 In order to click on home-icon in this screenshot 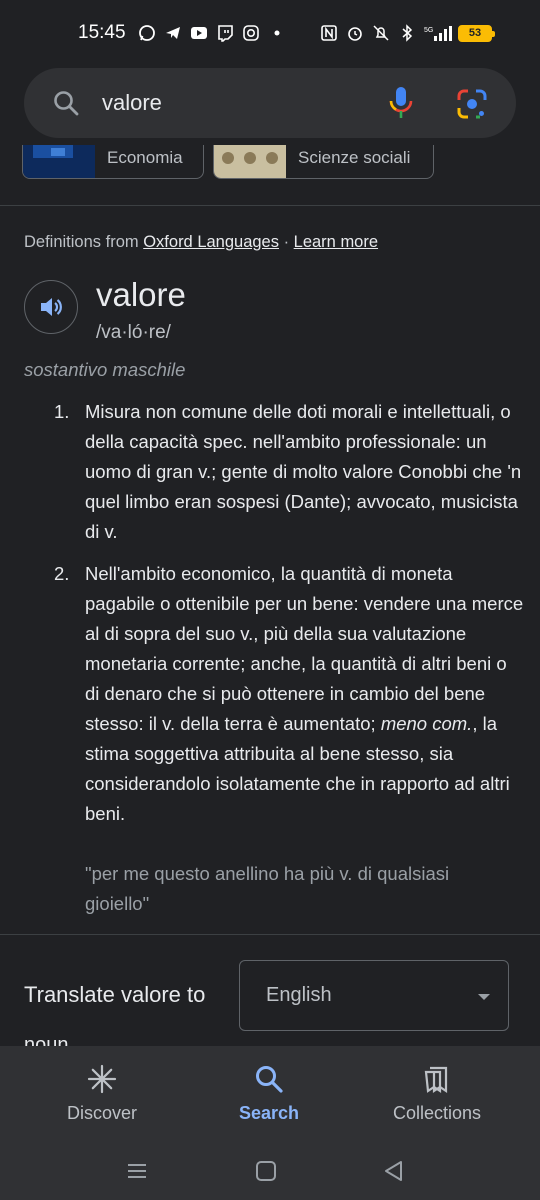, I will do `click(266, 1171)`.